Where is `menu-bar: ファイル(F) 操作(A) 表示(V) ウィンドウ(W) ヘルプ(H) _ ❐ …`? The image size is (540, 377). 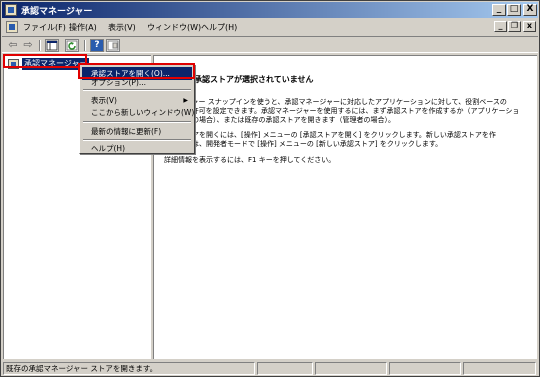
menu-bar: ファイル(F) 操作(A) 表示(V) ウィンドウ(W) ヘルプ(H) _ ❐ … is located at coordinates (270, 27).